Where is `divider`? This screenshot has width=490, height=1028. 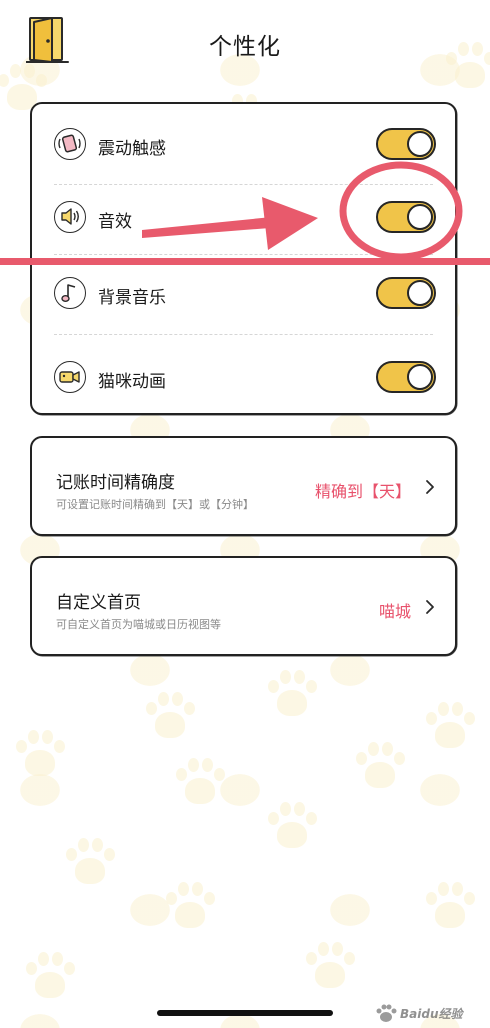
divider is located at coordinates (243, 335).